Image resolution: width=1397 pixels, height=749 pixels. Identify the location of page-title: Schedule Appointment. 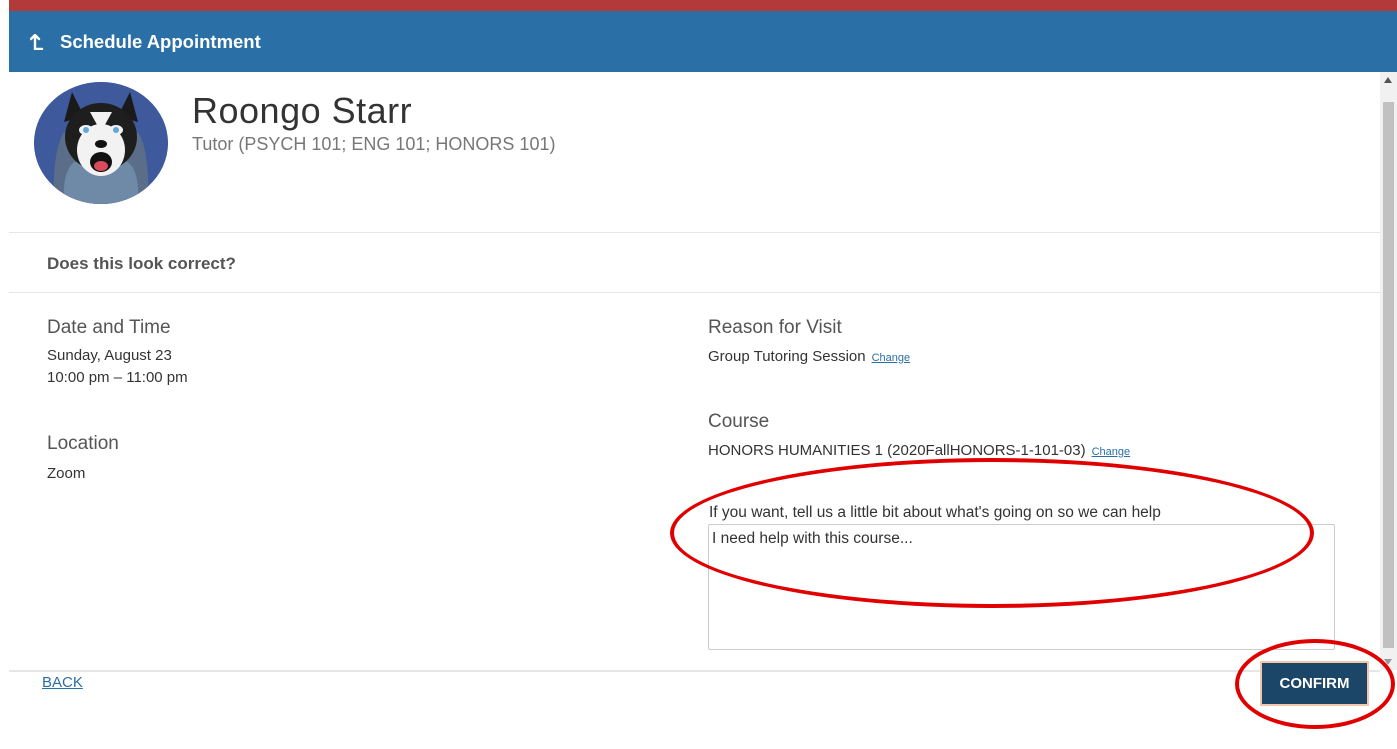
(160, 41).